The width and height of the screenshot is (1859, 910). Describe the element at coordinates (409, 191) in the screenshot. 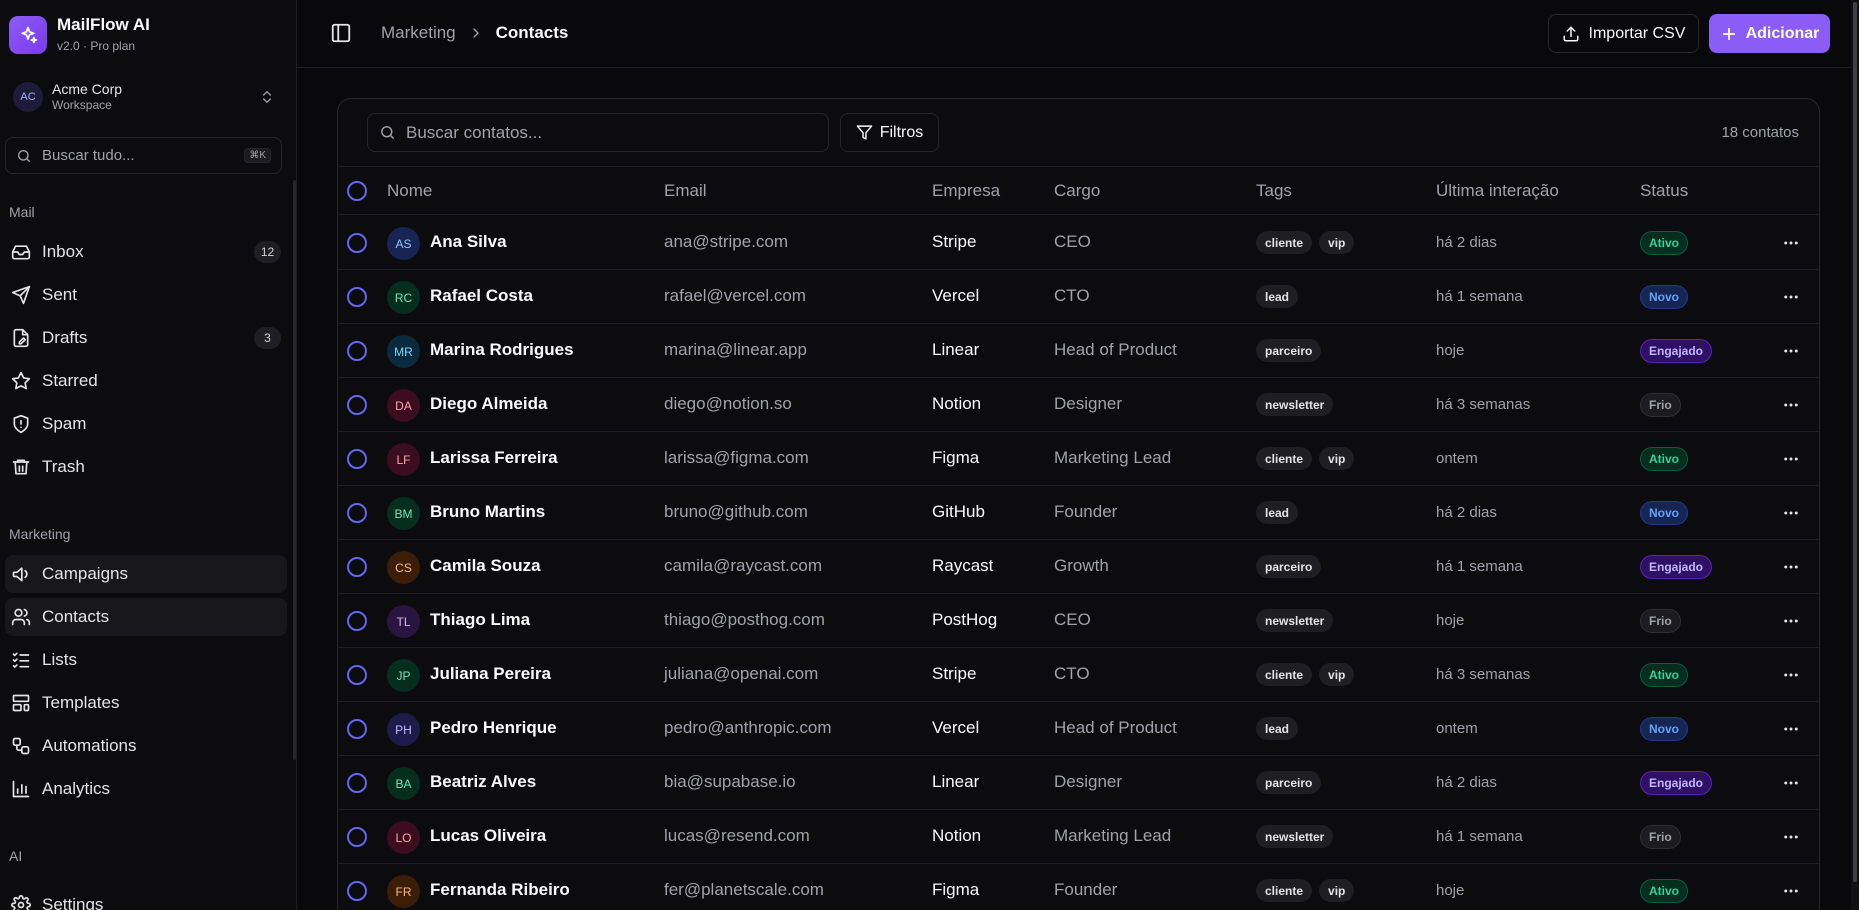

I see `column-header-nome: Nome` at that location.